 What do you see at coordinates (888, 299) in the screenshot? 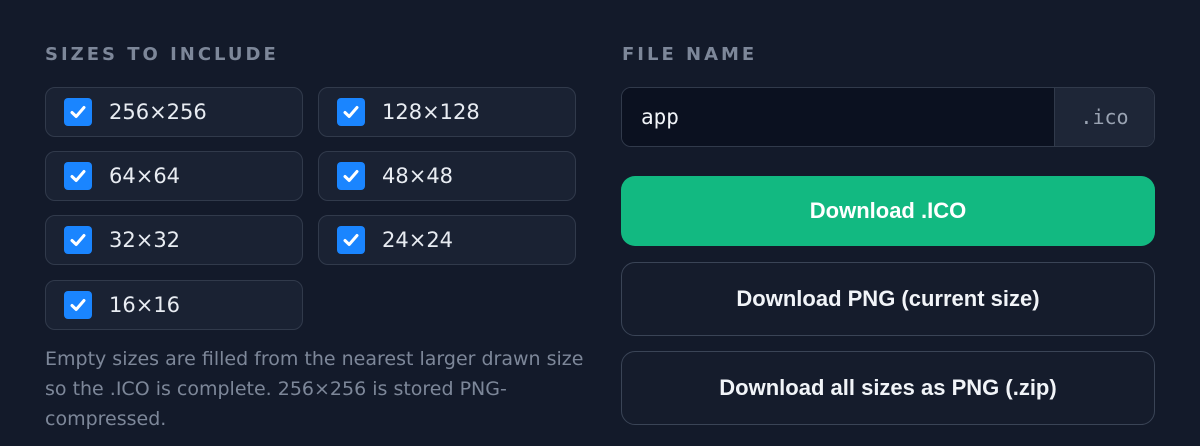
I see `download-png-button: Download PNG (current size)` at bounding box center [888, 299].